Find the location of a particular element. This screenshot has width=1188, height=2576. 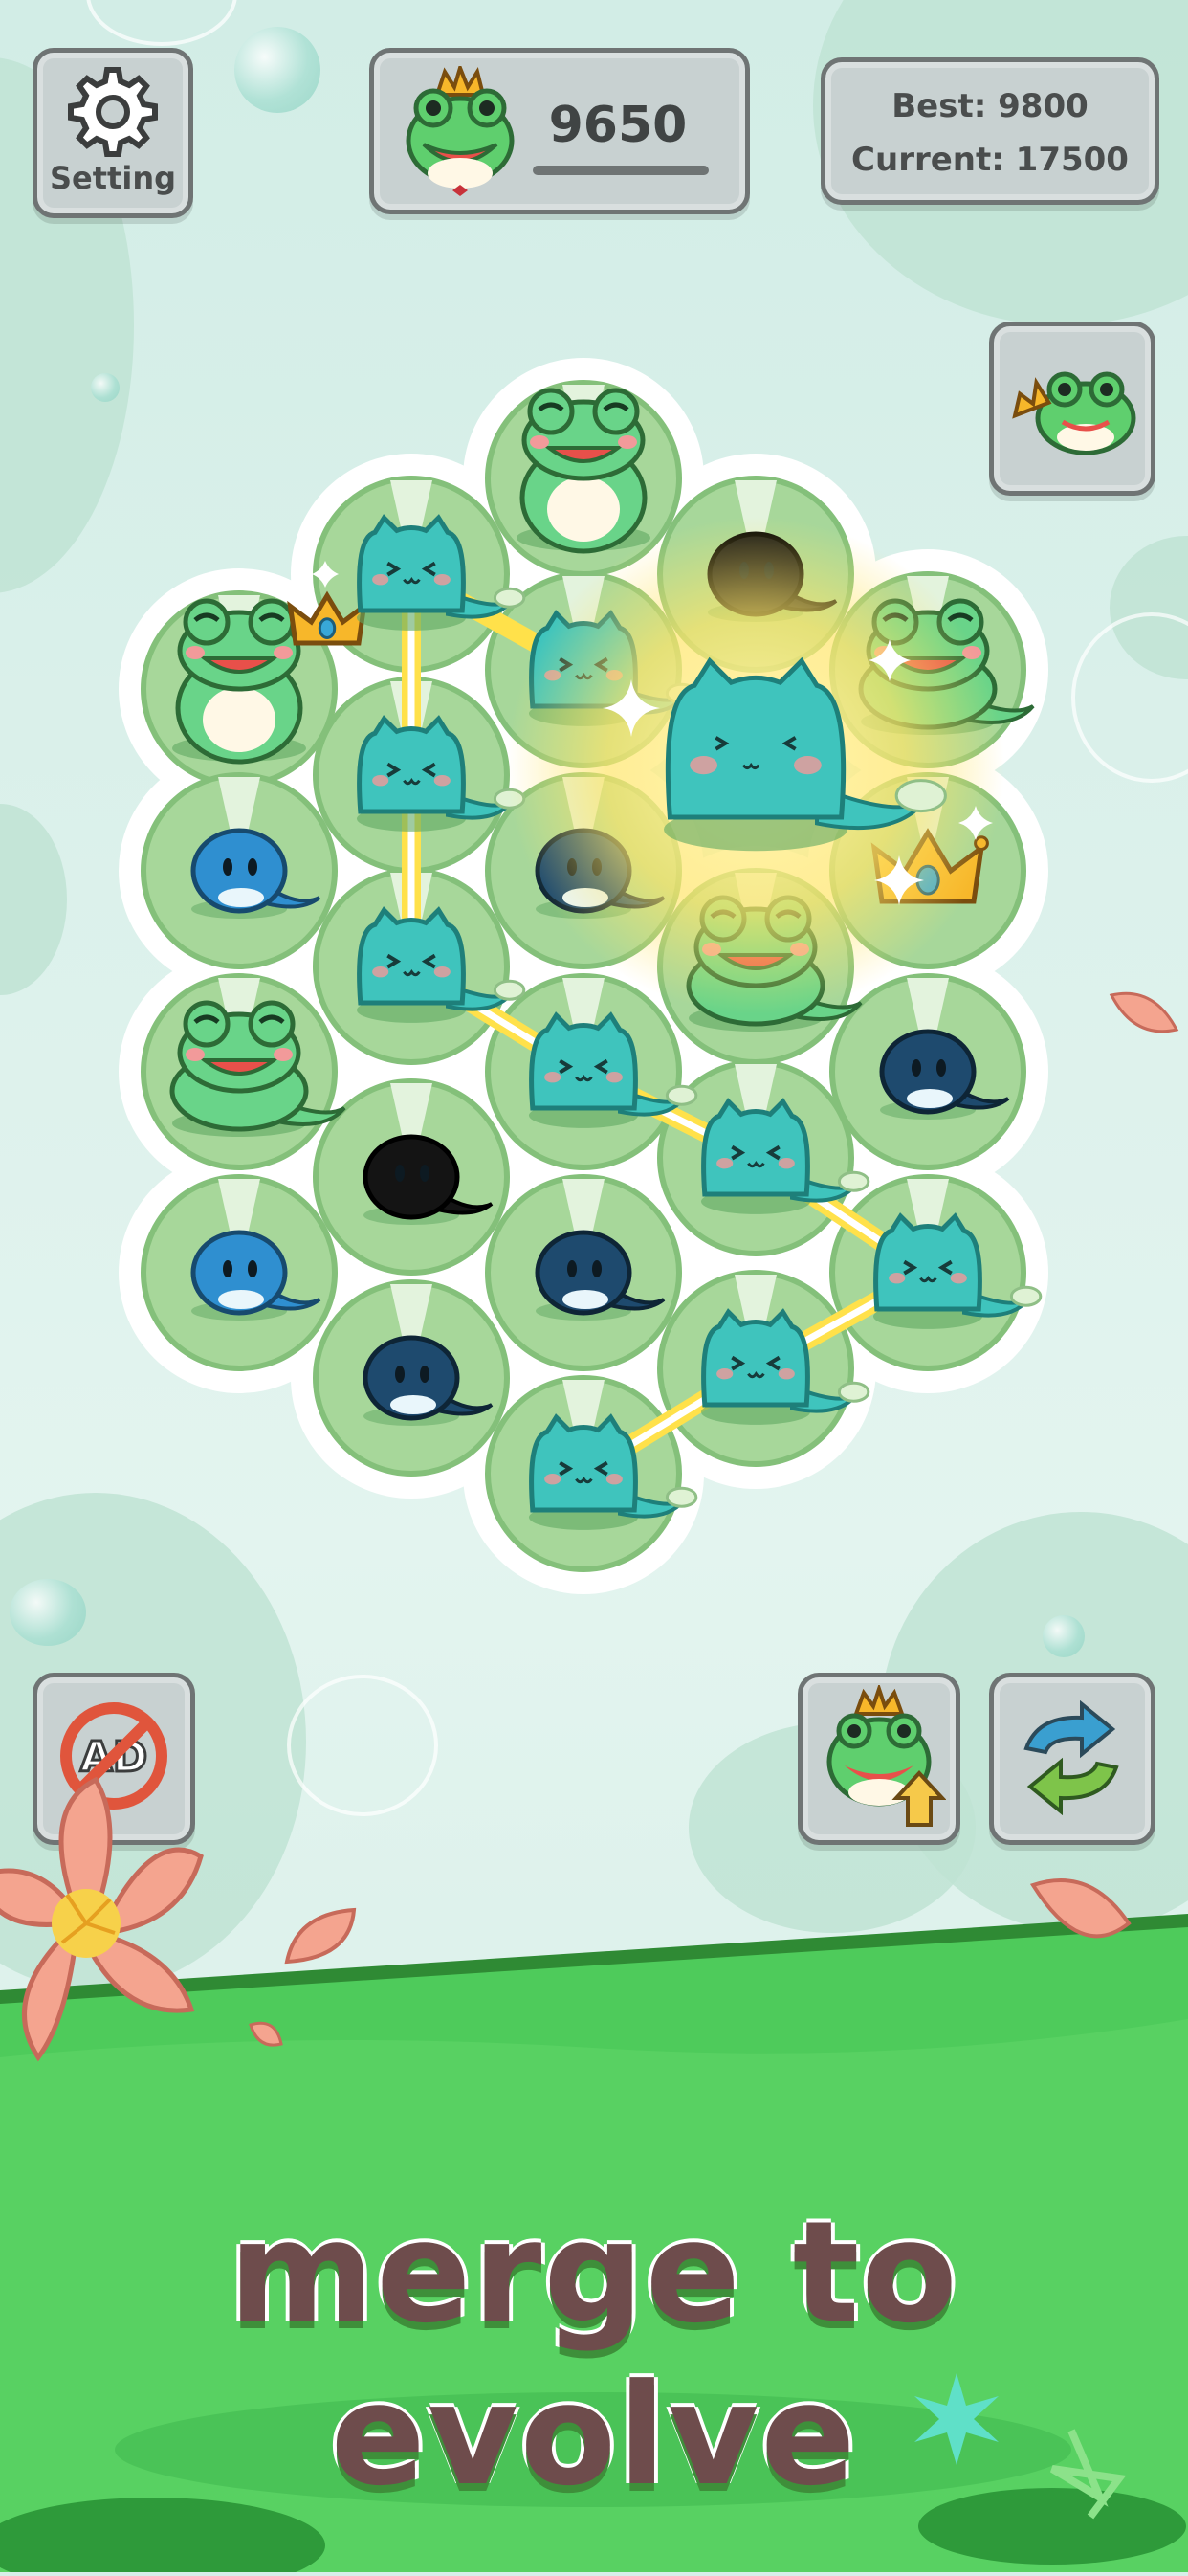

frog-upgrade-icon is located at coordinates (886, 1756).